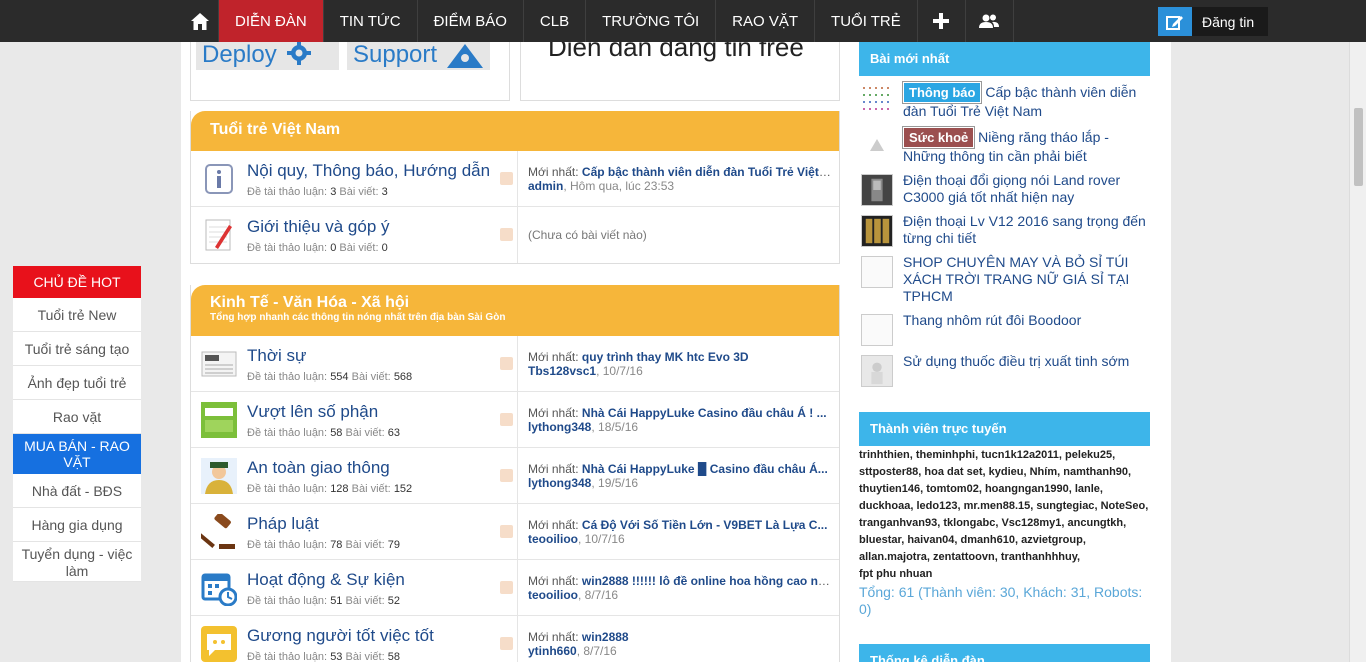  I want to click on online-user-link: azvietgroup, so click(1052, 540).